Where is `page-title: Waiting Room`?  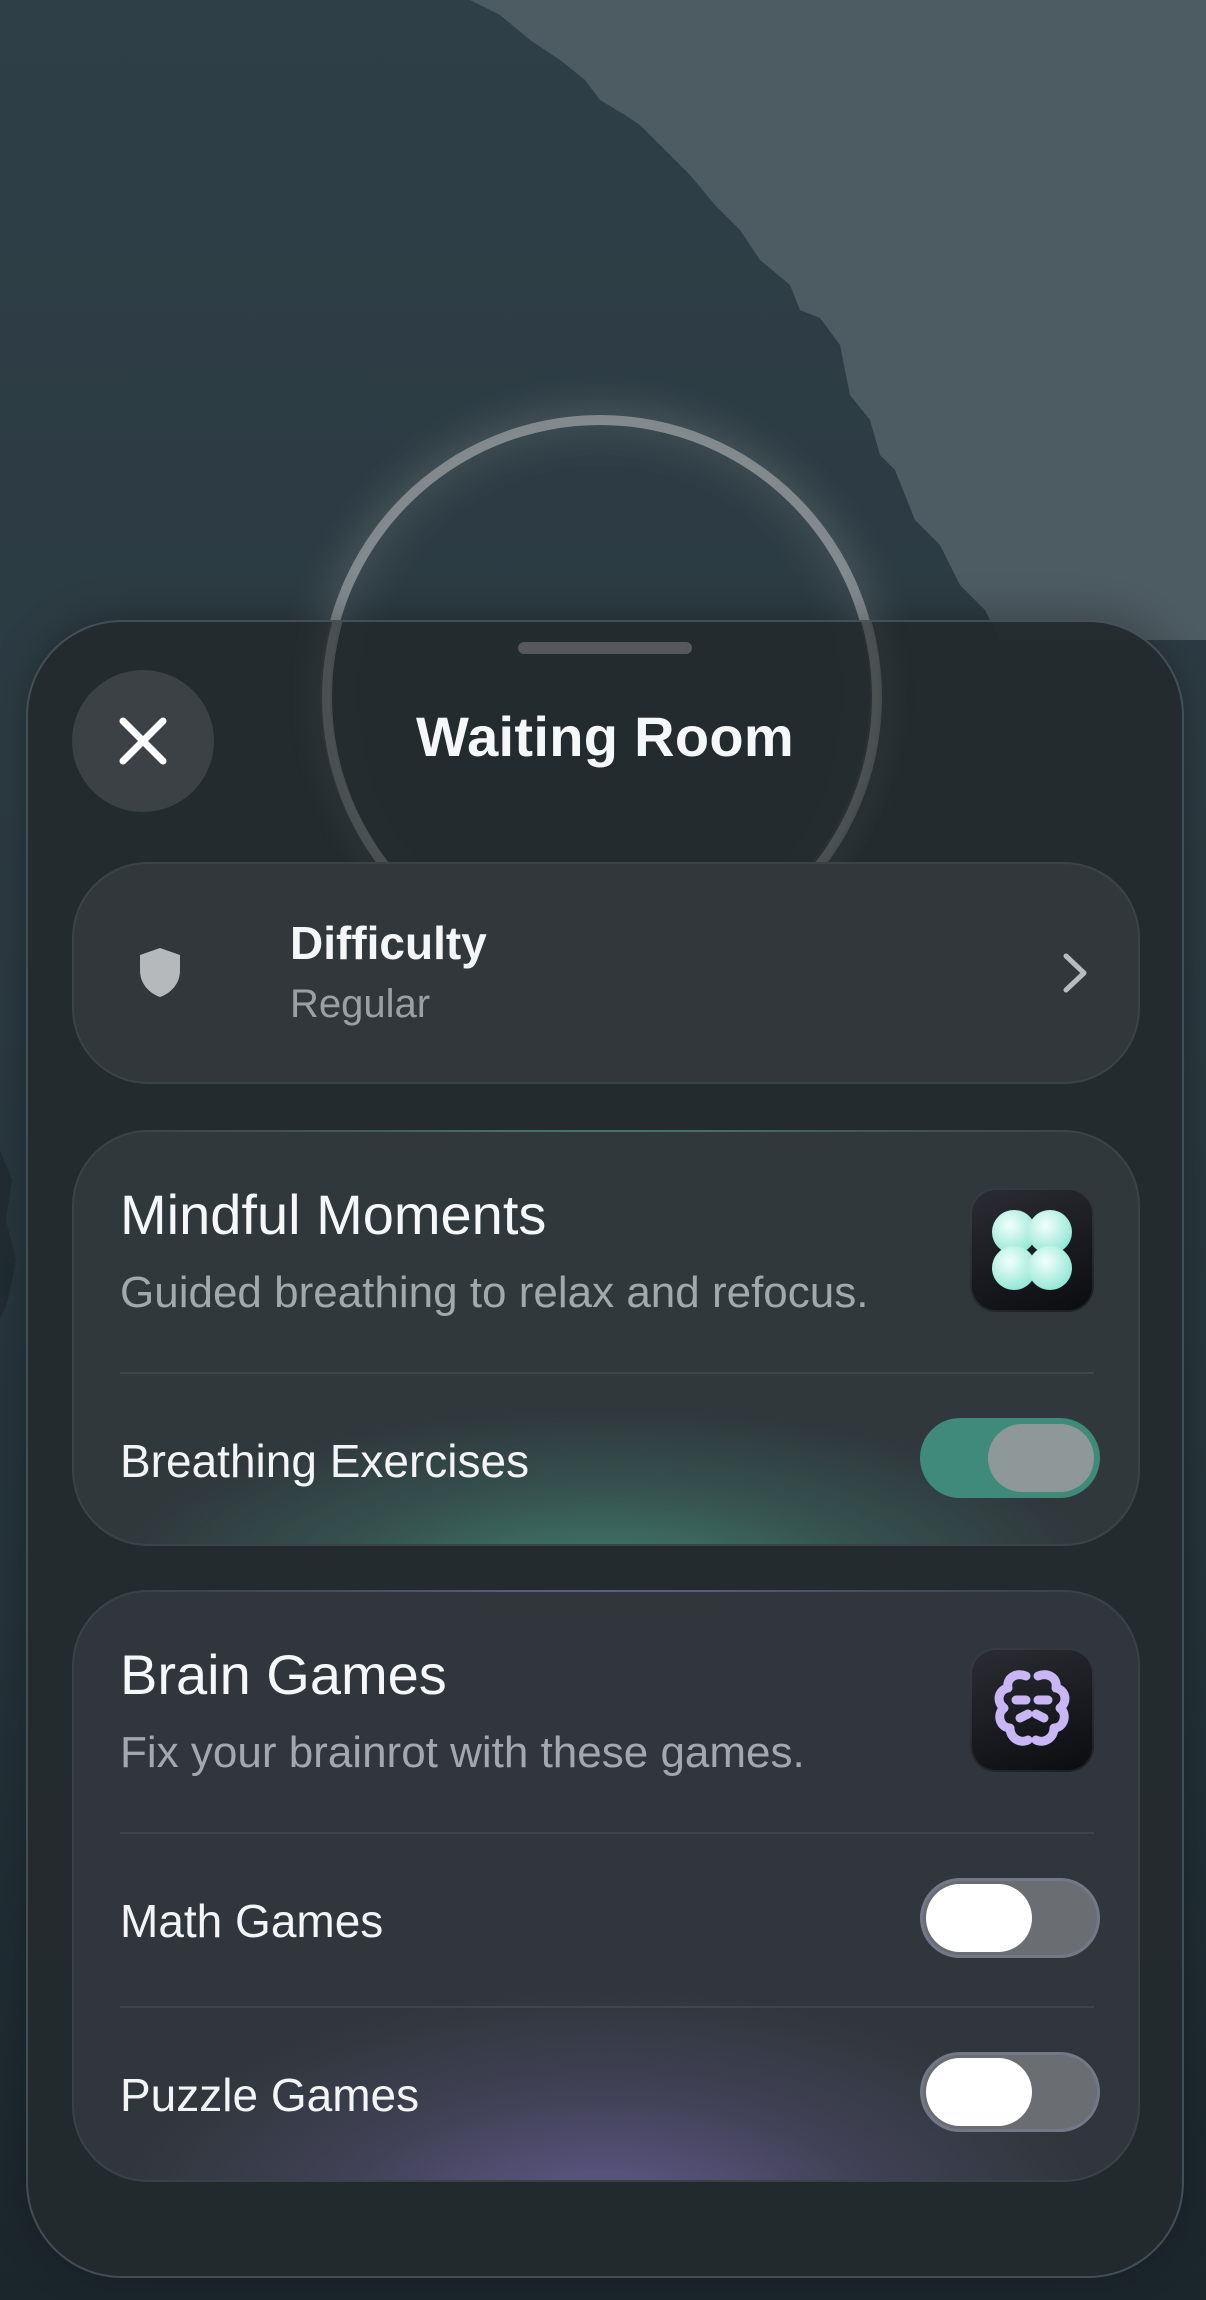 page-title: Waiting Room is located at coordinates (605, 736).